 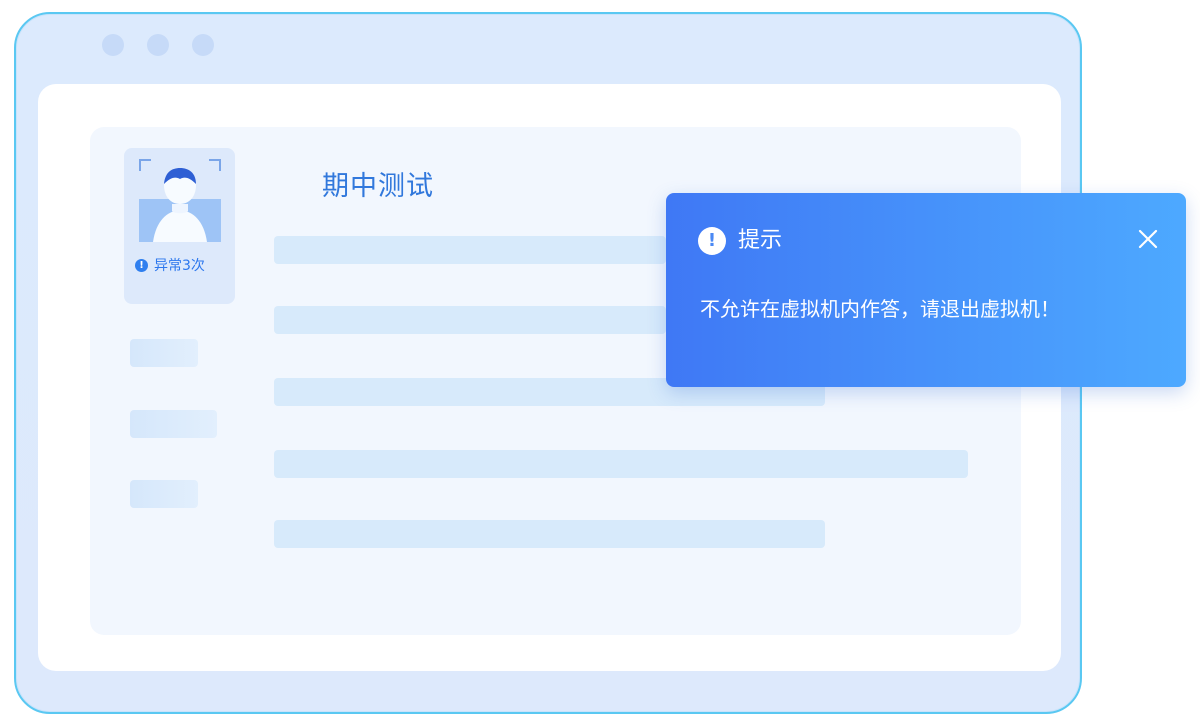 I want to click on exception-warning: ! 异常3次, so click(x=170, y=265).